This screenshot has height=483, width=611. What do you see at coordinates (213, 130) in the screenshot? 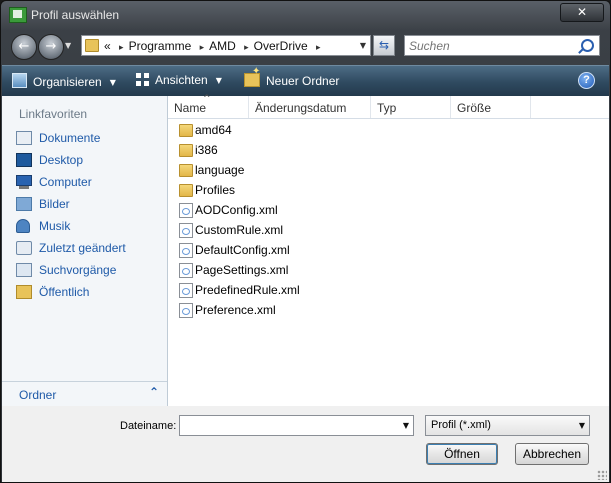
I see `file-name: amd64` at bounding box center [213, 130].